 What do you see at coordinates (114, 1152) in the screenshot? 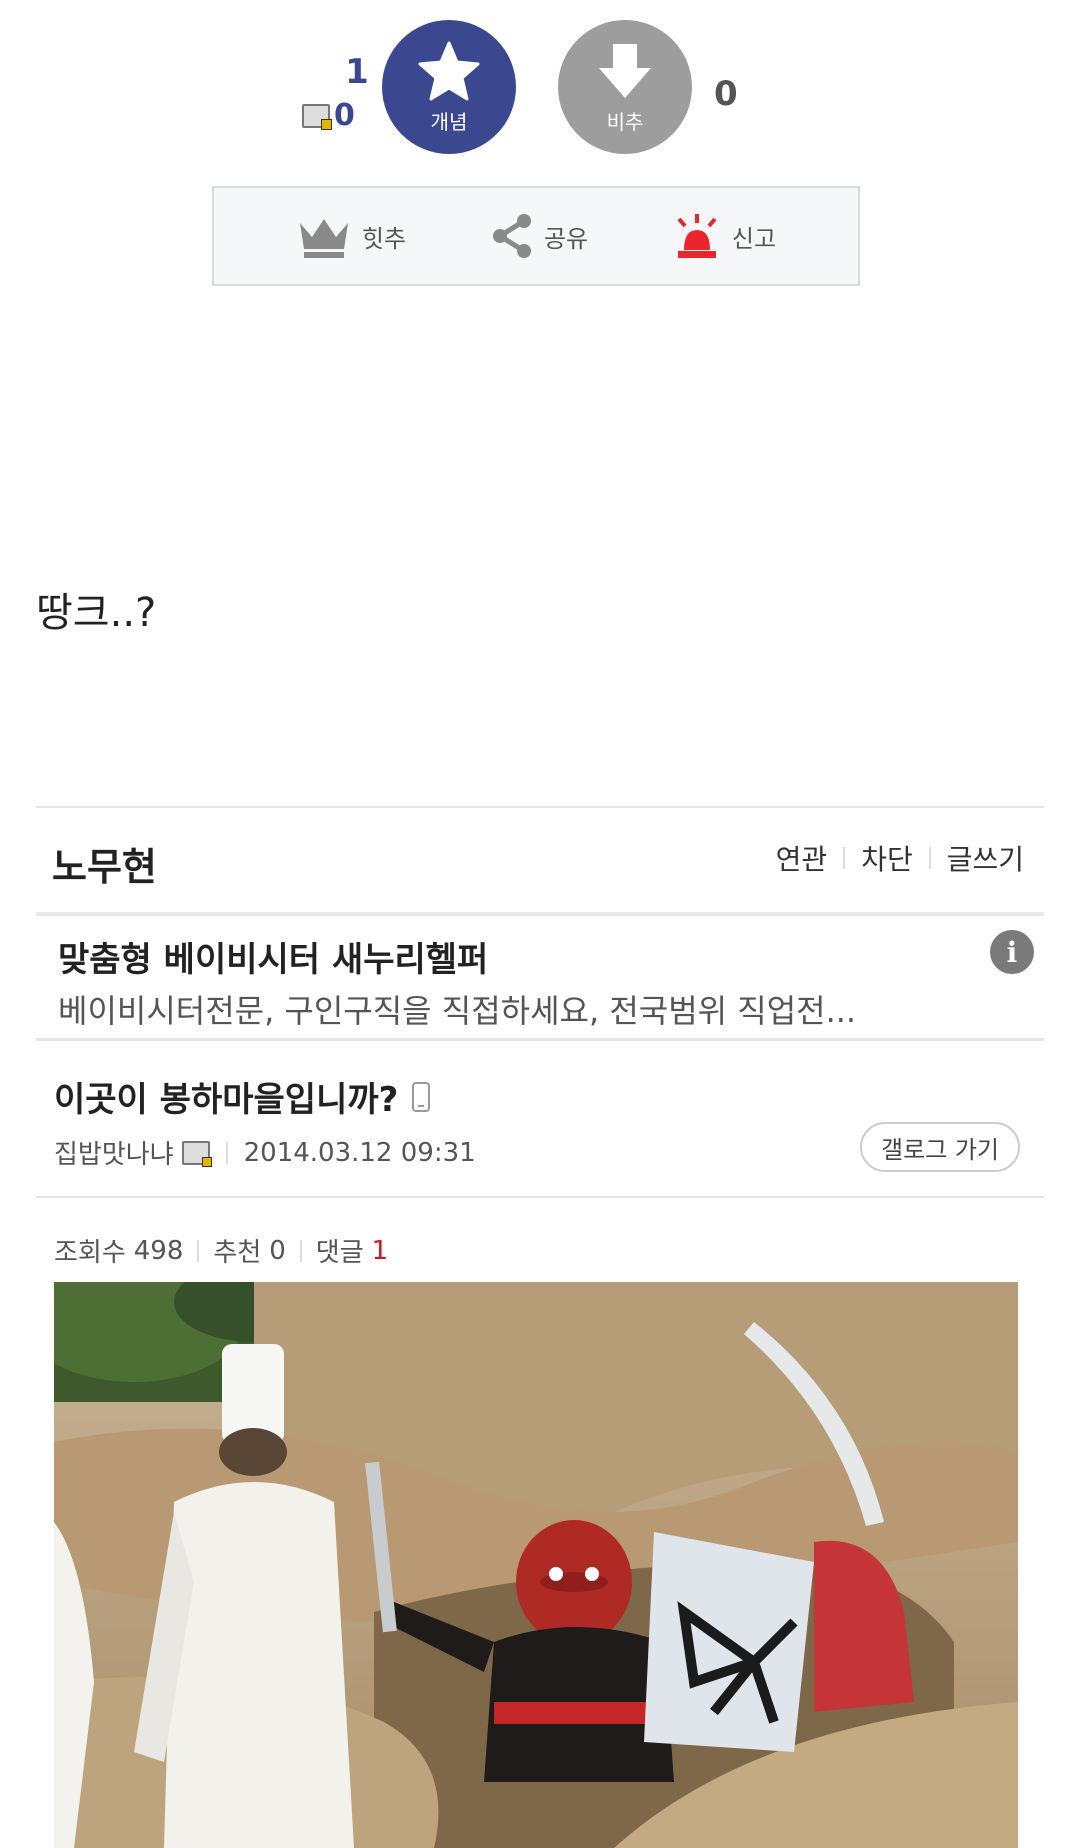
I see `author-name: 집밥맛나냐` at bounding box center [114, 1152].